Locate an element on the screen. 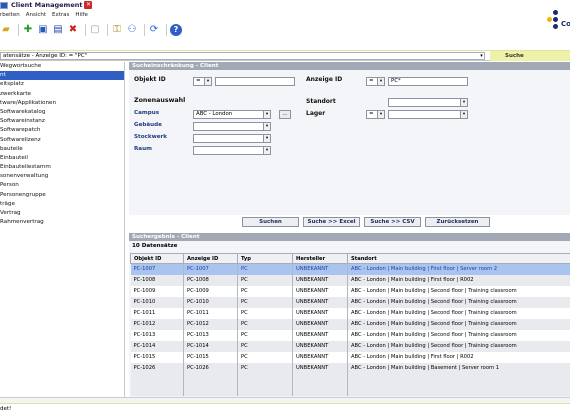 This screenshot has width=570, height=414. sidebar-item: Softwarekatalog is located at coordinates (62, 112).